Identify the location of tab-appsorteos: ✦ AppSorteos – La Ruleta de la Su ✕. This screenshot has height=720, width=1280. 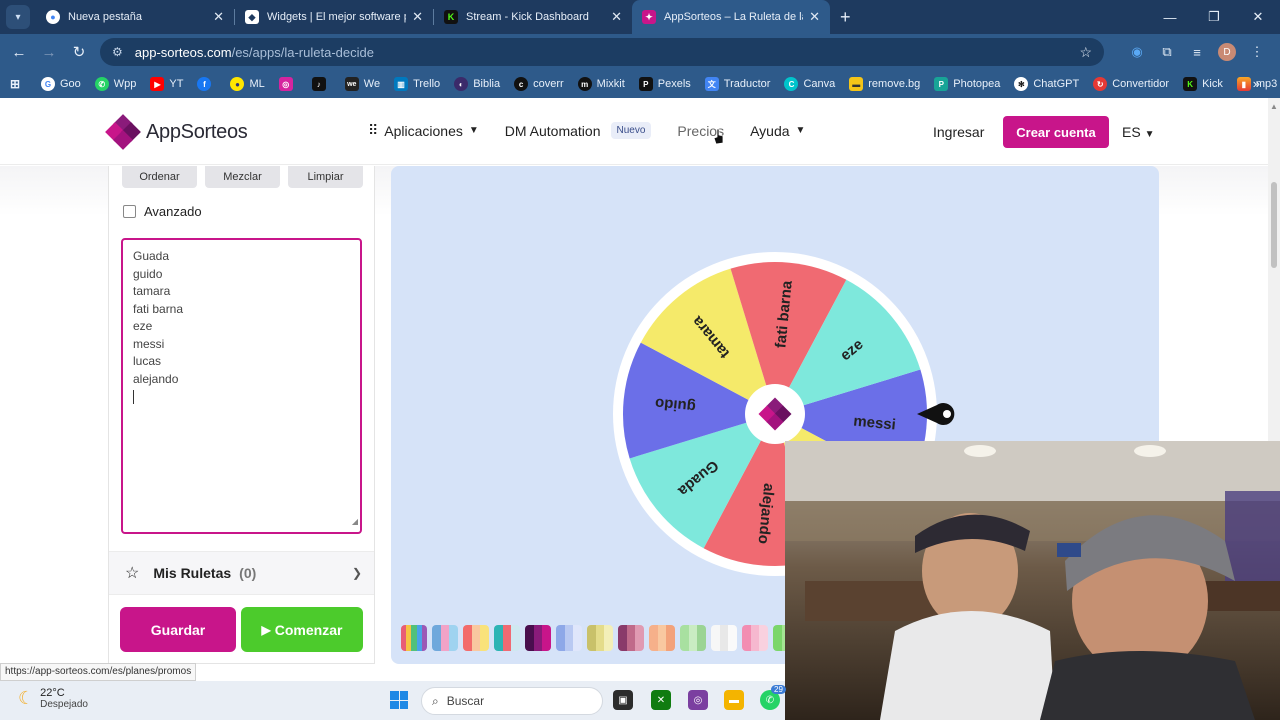
(731, 17).